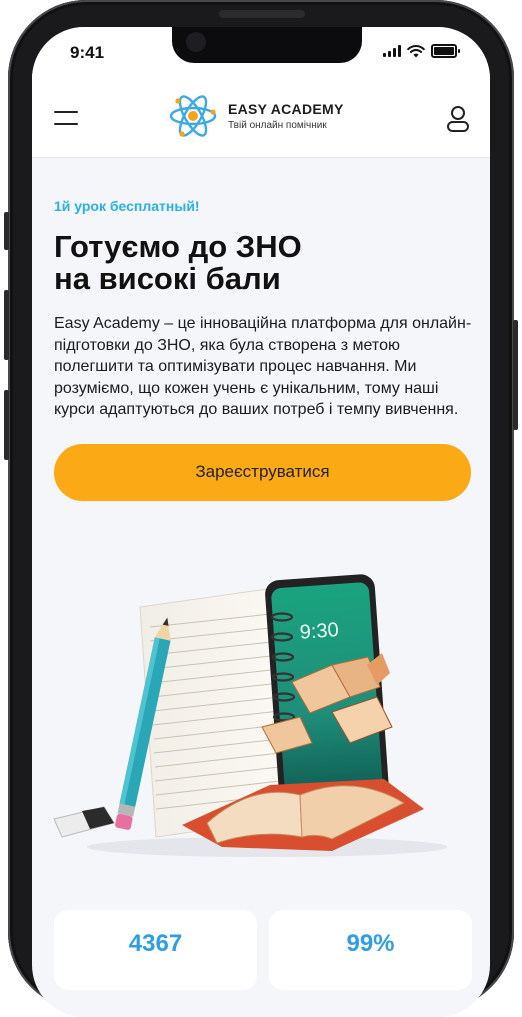 The height and width of the screenshot is (1017, 522). What do you see at coordinates (196, 42) in the screenshot?
I see `front-camera` at bounding box center [196, 42].